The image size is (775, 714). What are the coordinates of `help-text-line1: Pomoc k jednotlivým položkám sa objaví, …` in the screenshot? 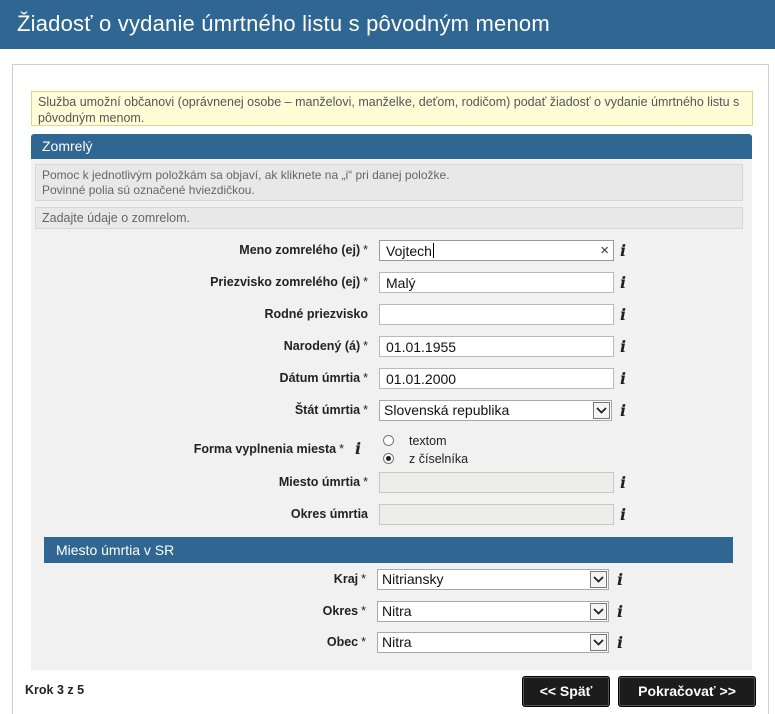 It's located at (246, 175).